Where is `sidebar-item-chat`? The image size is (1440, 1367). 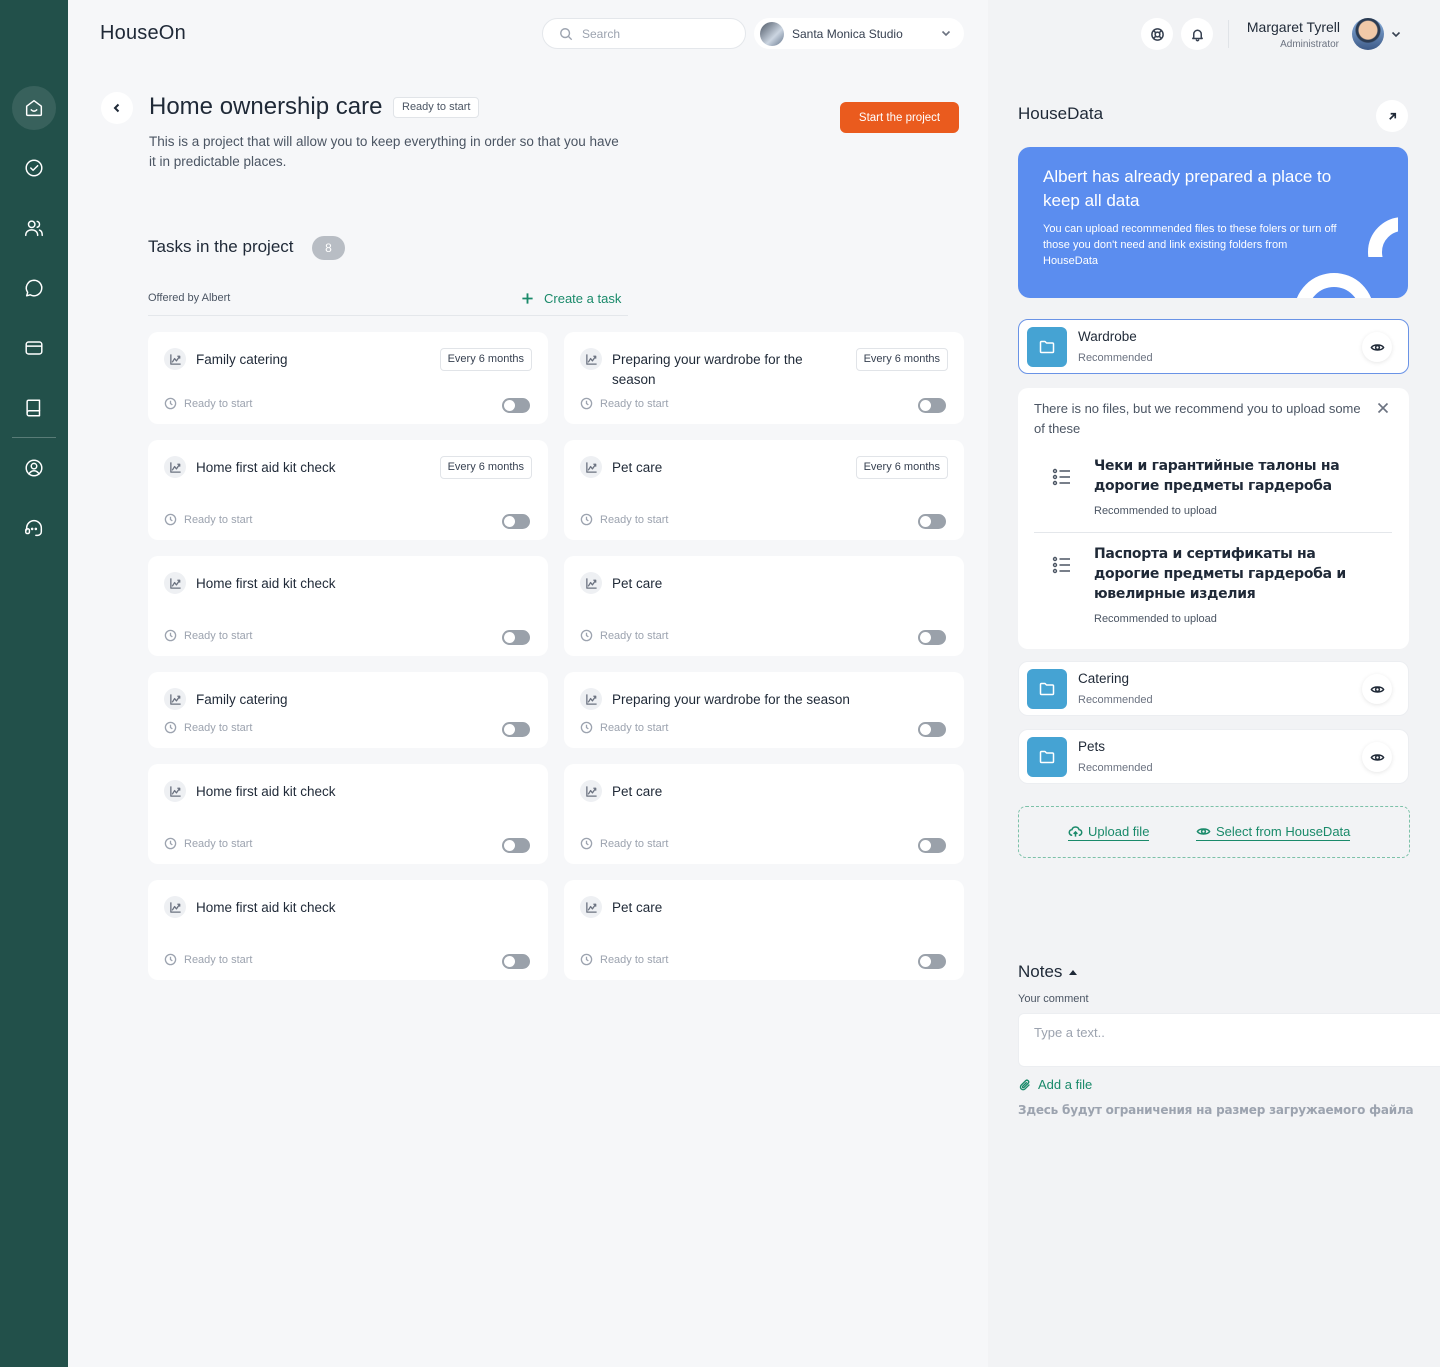 sidebar-item-chat is located at coordinates (34, 288).